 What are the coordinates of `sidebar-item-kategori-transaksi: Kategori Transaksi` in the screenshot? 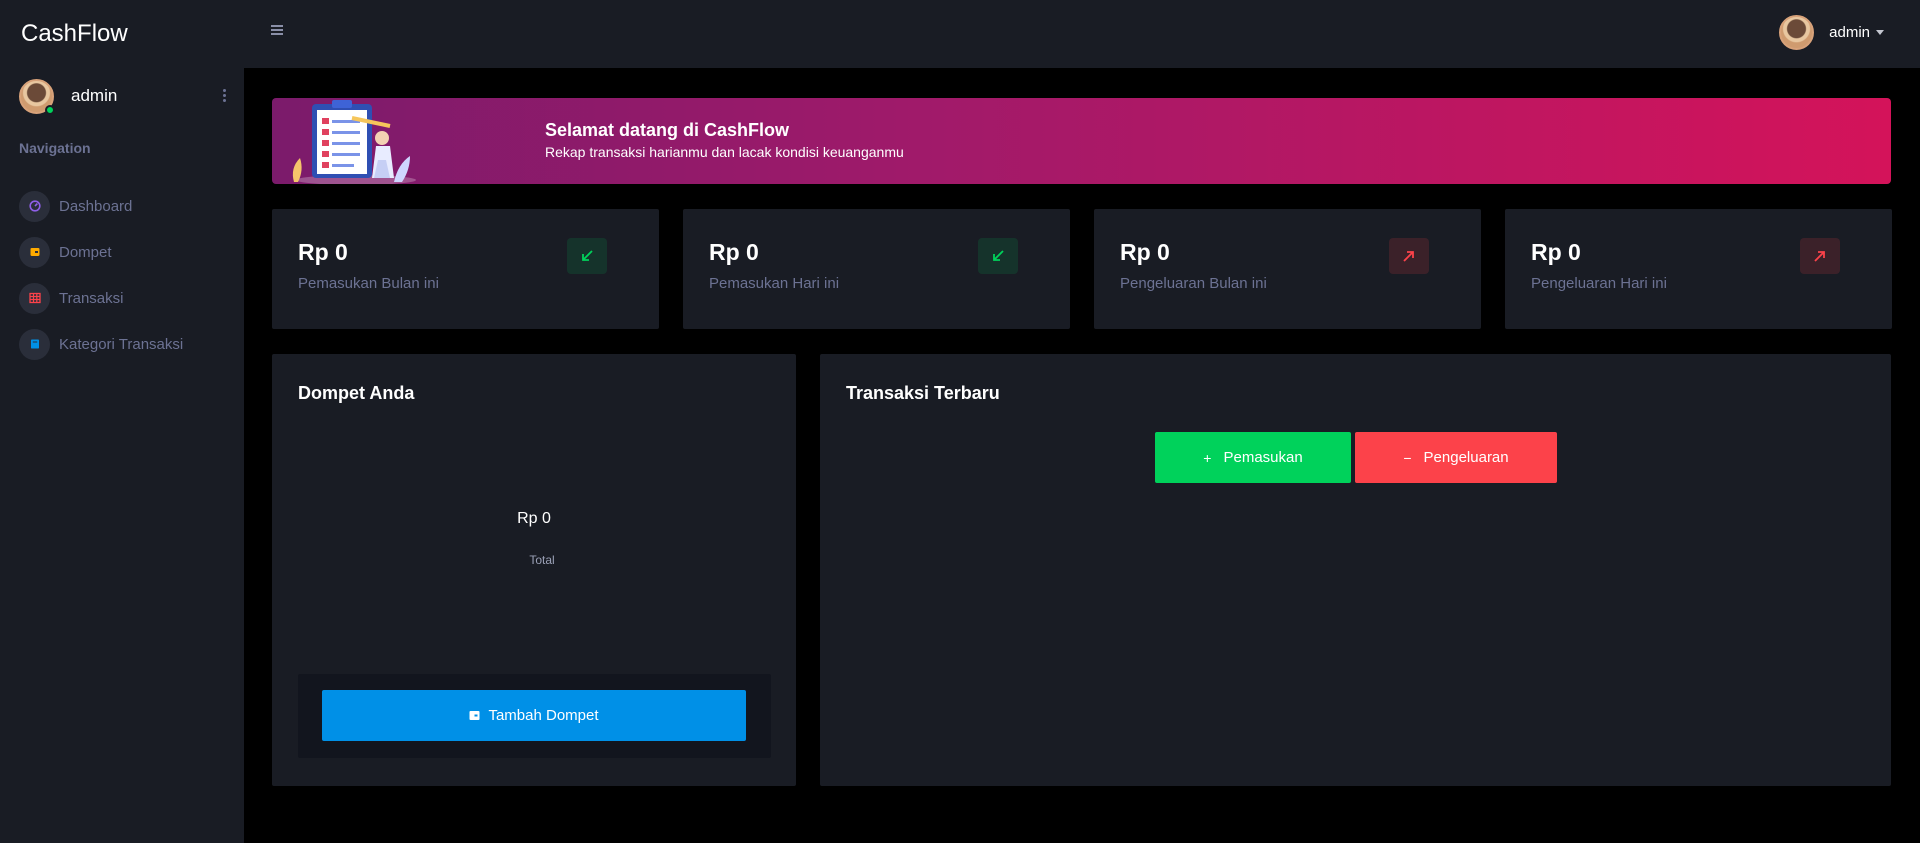 It's located at (124, 344).